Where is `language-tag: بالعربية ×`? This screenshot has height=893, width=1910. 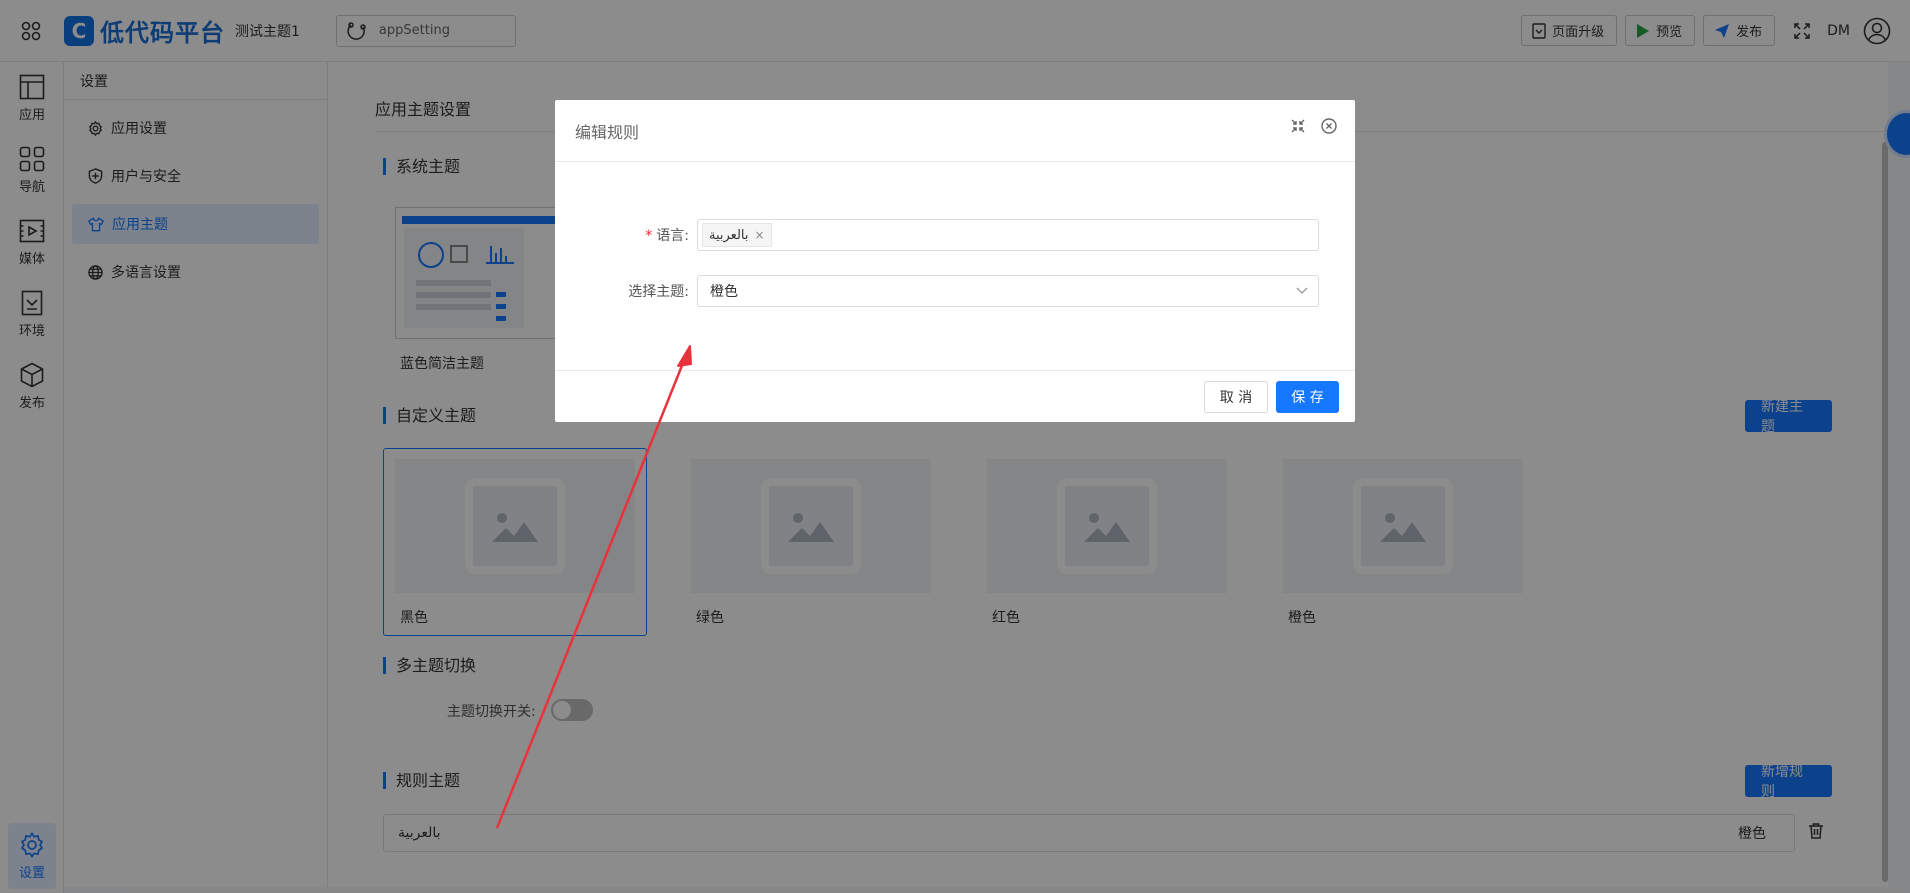 language-tag: بالعربية × is located at coordinates (737, 235).